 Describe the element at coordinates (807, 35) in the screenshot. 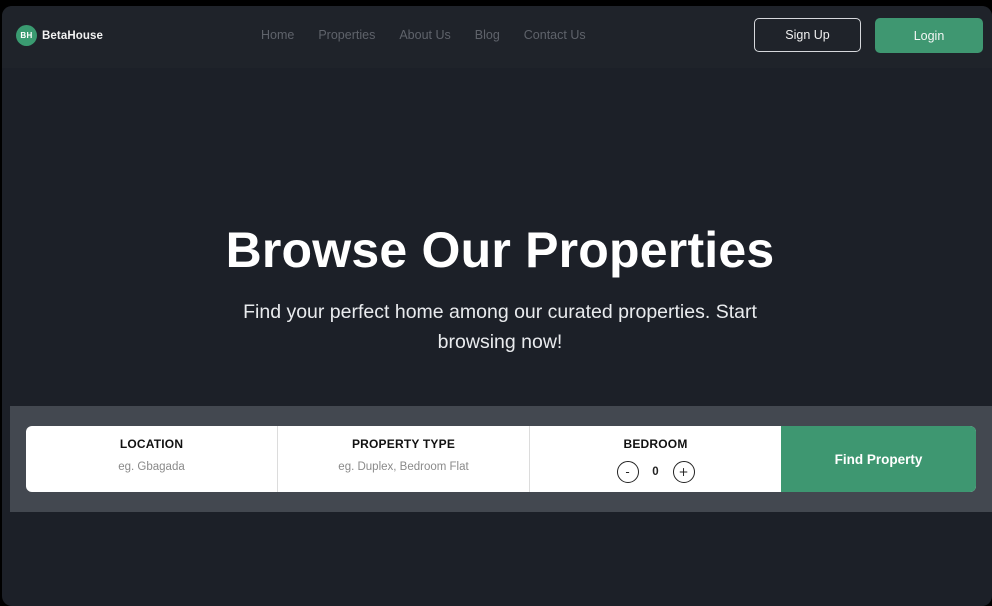

I see `sign-up-button: Sign Up` at that location.